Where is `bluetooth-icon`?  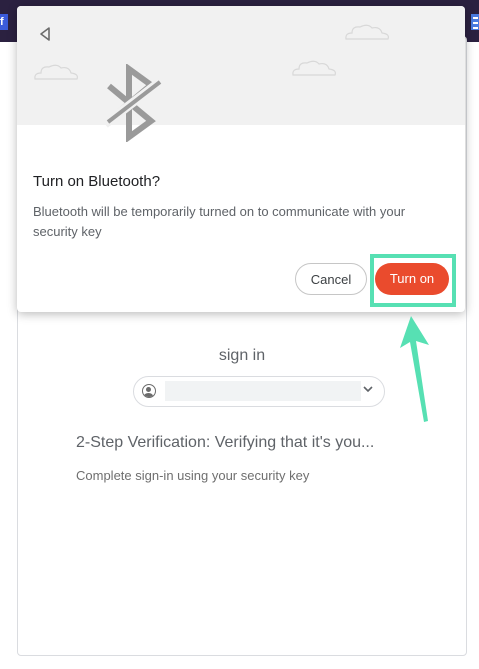 bluetooth-icon is located at coordinates (132, 103).